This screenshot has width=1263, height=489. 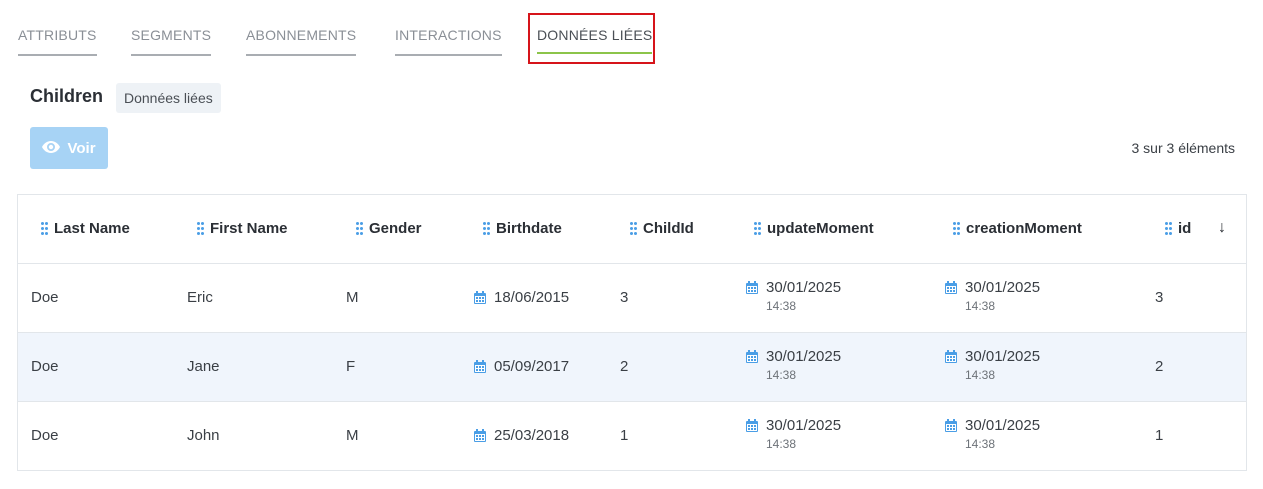 What do you see at coordinates (1159, 366) in the screenshot?
I see `cell-id: 2` at bounding box center [1159, 366].